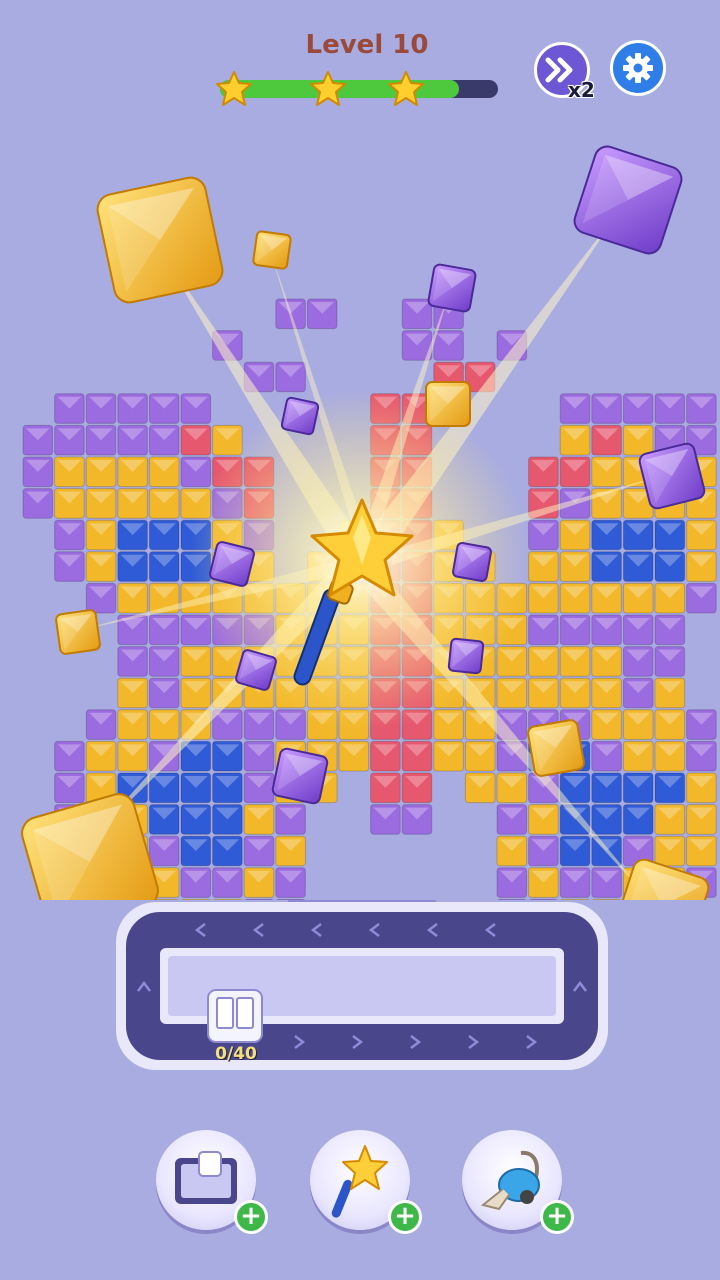 This screenshot has height=1280, width=720. I want to click on vacuum-booster-button: +, so click(518, 1182).